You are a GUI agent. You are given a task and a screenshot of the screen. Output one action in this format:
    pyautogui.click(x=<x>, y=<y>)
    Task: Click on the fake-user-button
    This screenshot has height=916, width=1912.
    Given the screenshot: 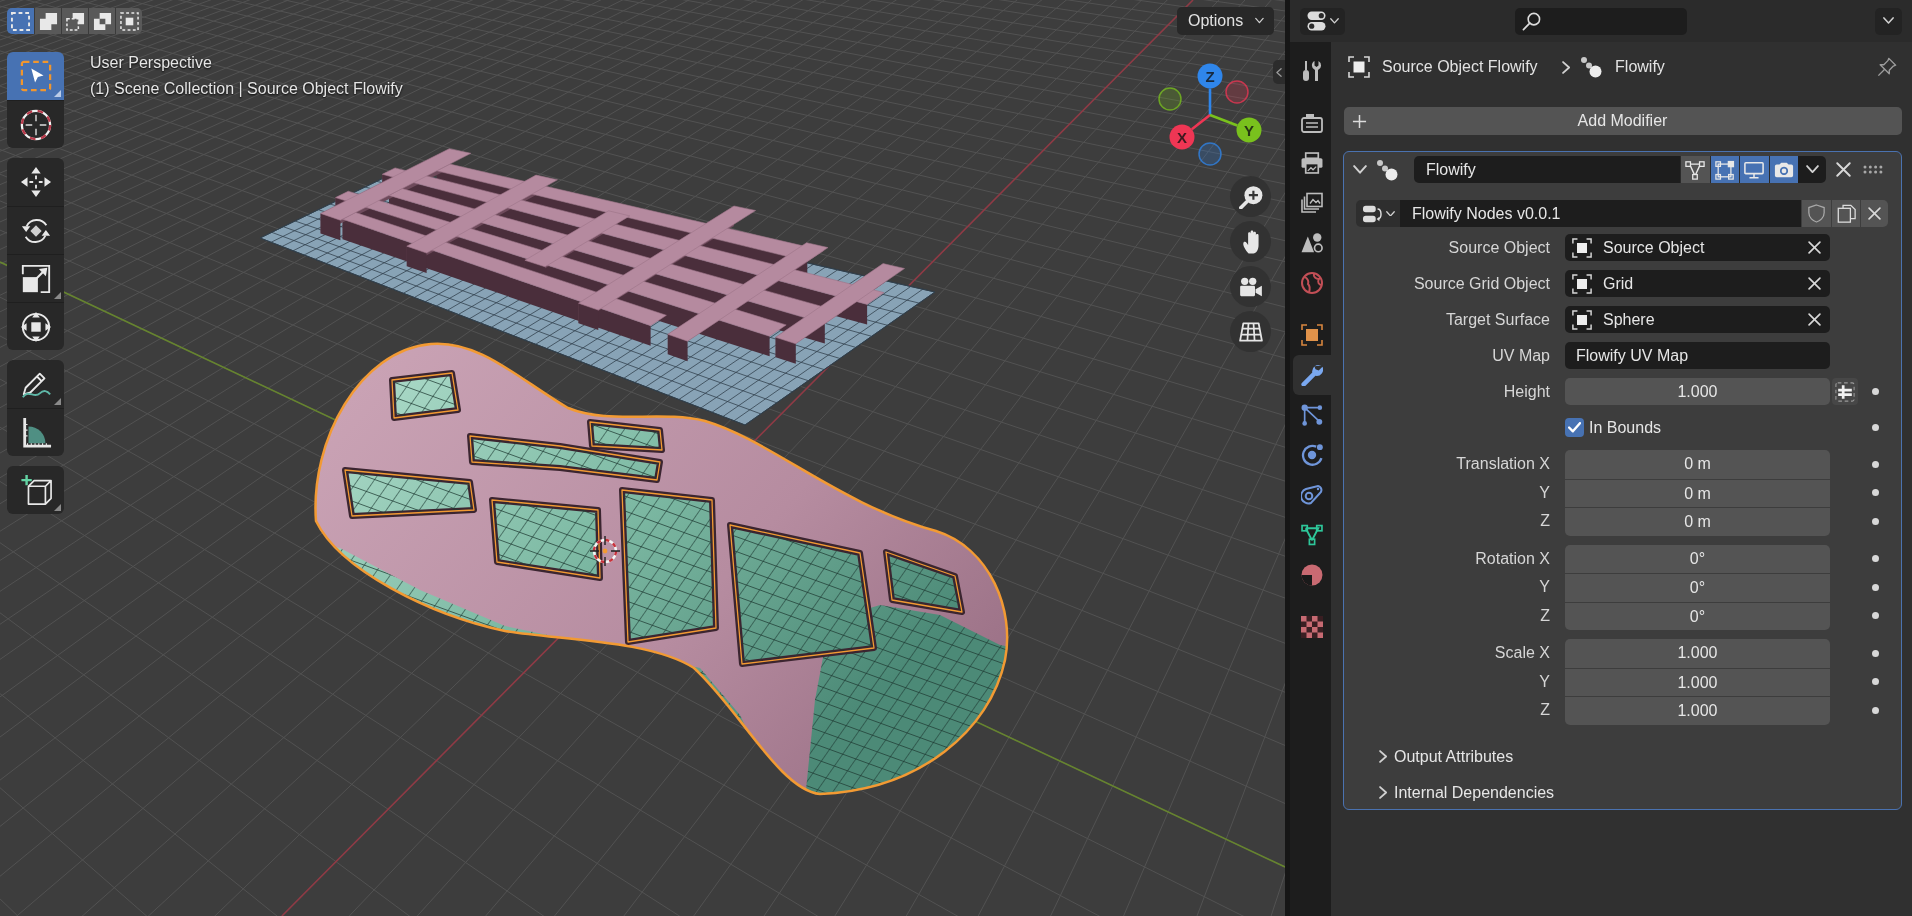 What is the action you would take?
    pyautogui.click(x=1816, y=213)
    